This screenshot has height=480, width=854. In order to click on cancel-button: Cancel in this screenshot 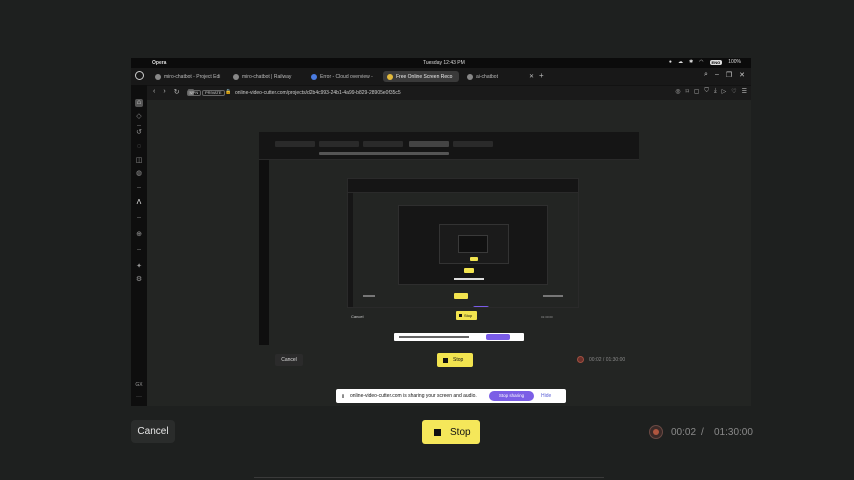, I will do `click(153, 431)`.